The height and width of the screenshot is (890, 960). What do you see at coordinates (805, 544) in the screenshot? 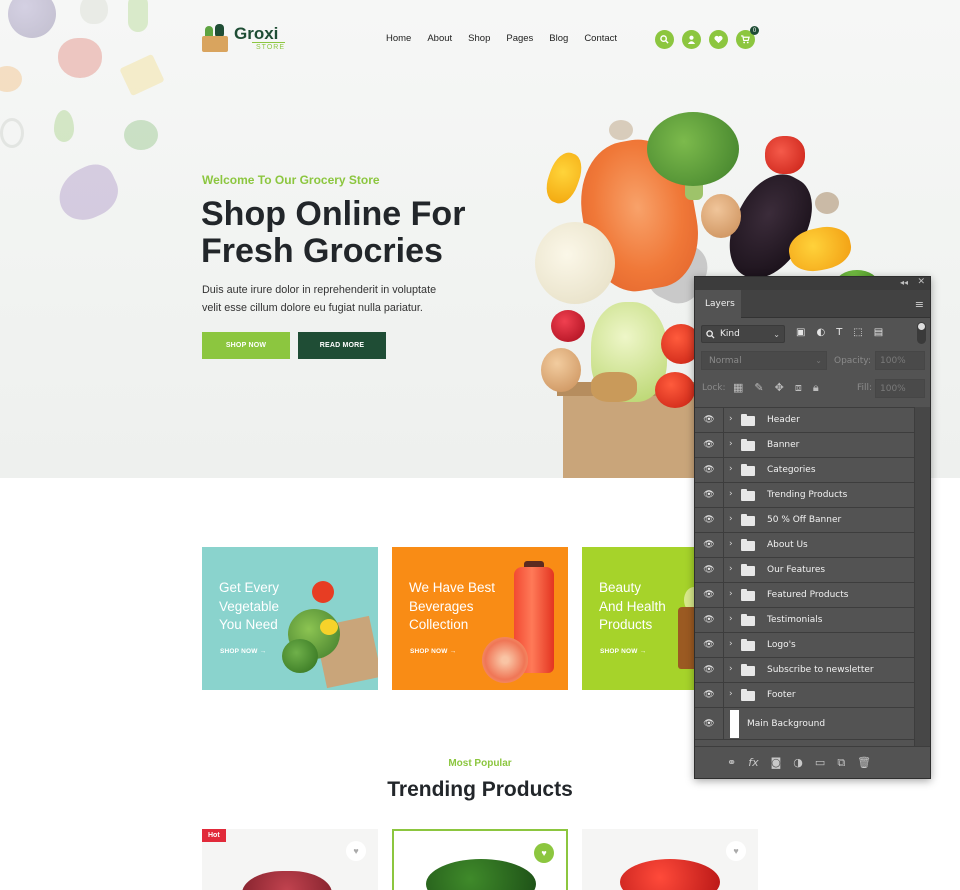
I see `layer-group: 👁︎ › About Us` at bounding box center [805, 544].